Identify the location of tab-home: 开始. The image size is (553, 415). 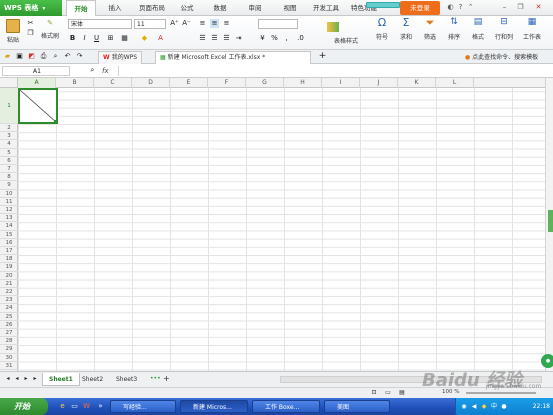
(81, 8).